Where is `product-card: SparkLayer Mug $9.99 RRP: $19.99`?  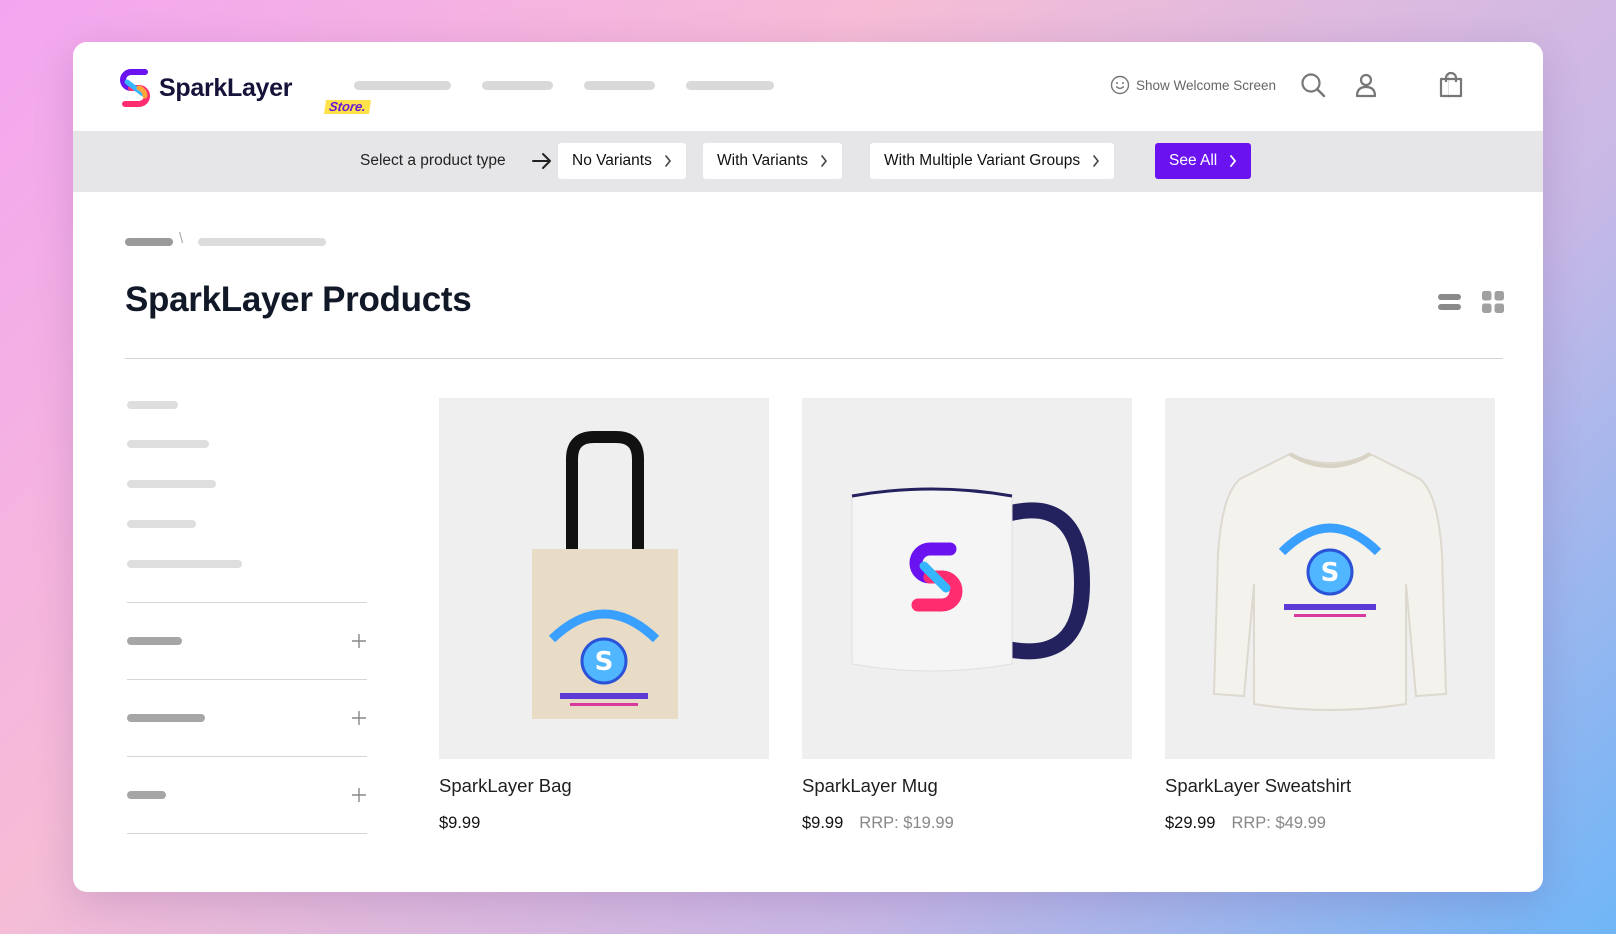
product-card: SparkLayer Mug $9.99 RRP: $19.99 is located at coordinates (967, 615).